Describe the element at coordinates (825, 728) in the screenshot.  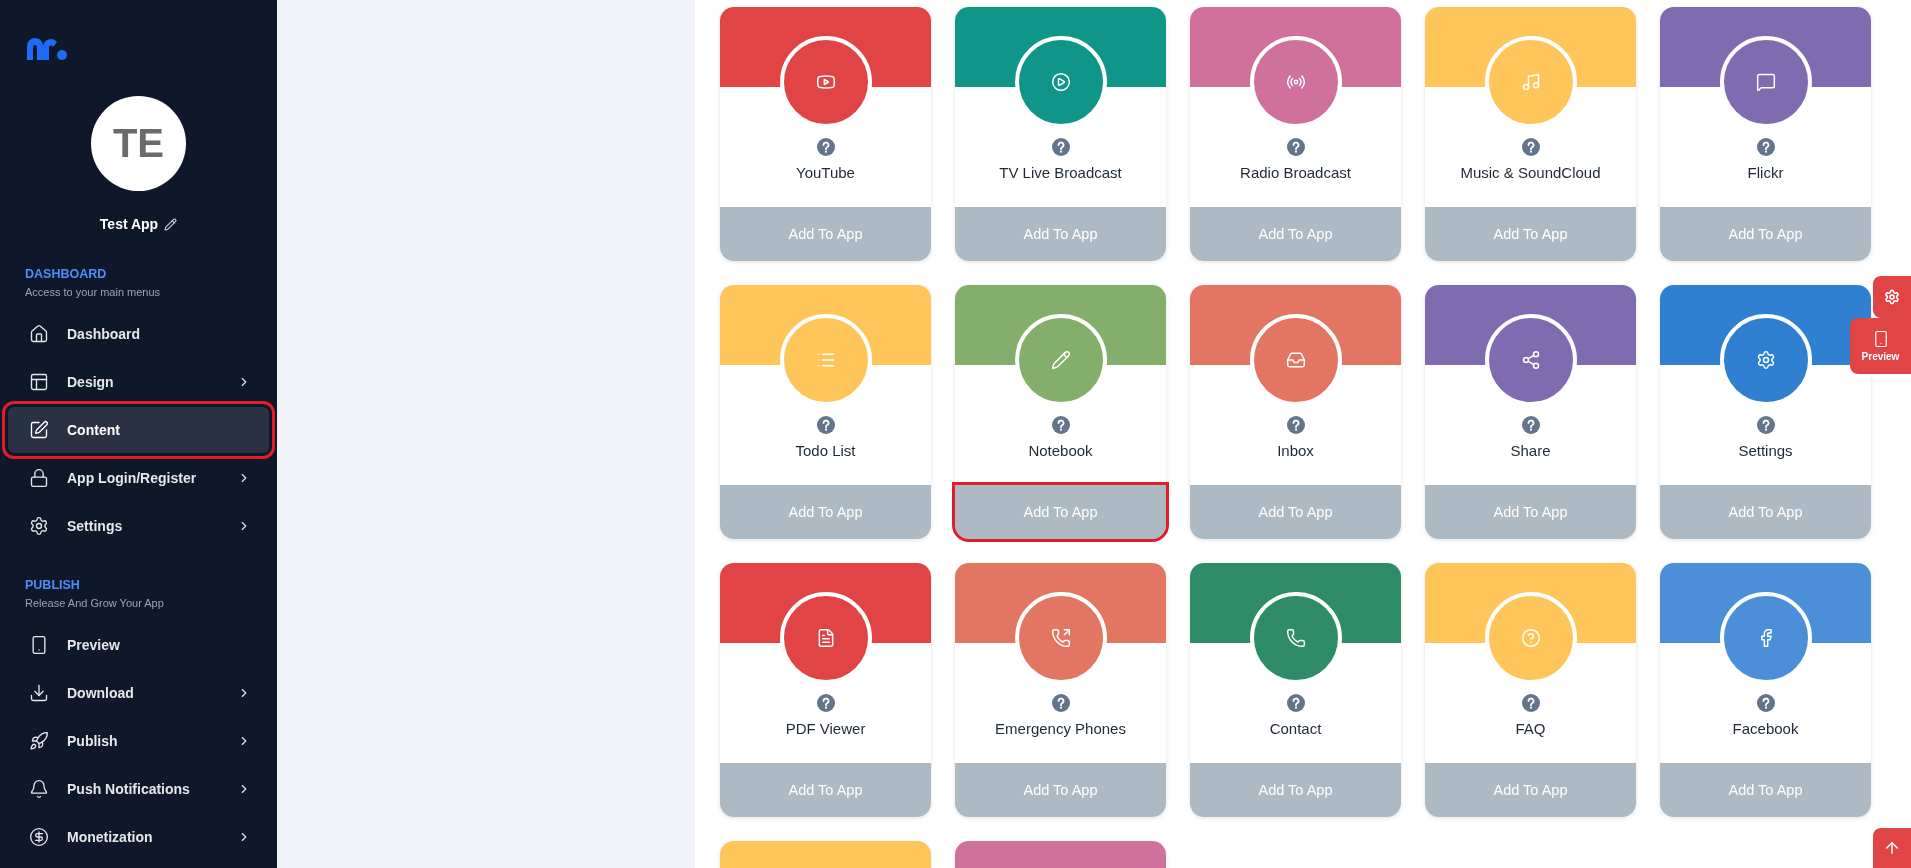
I see `feature-name: PDF Viewer` at that location.